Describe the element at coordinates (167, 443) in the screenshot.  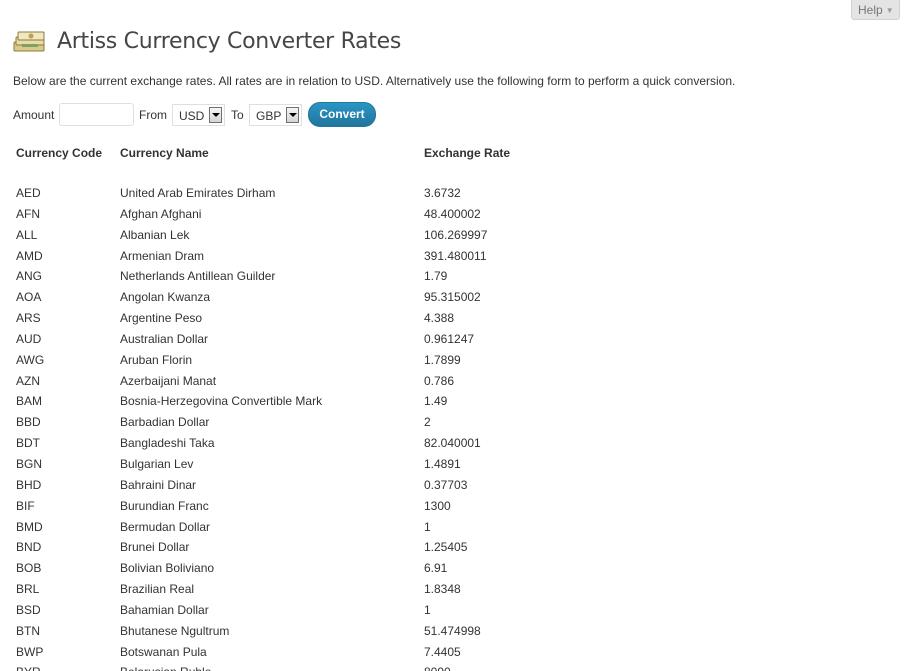
I see `currency-name-cell: Bangladeshi Taka` at that location.